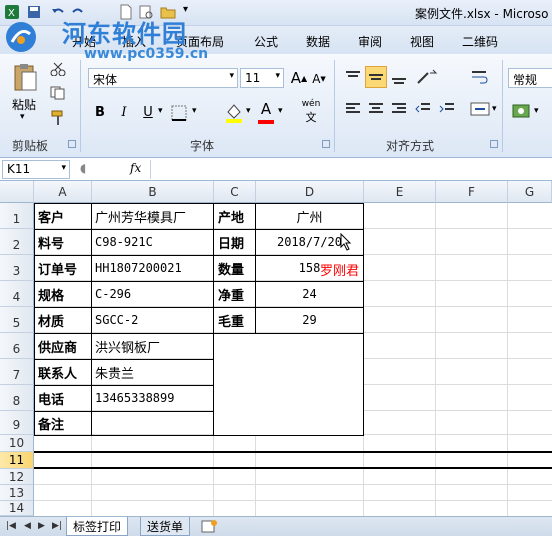  Describe the element at coordinates (63, 294) in the screenshot. I see `cell-label: 规格` at that location.